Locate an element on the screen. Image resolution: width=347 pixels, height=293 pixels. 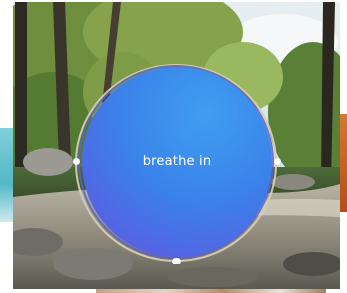
breathe-prompt-label: breathe in is located at coordinates (177, 161).